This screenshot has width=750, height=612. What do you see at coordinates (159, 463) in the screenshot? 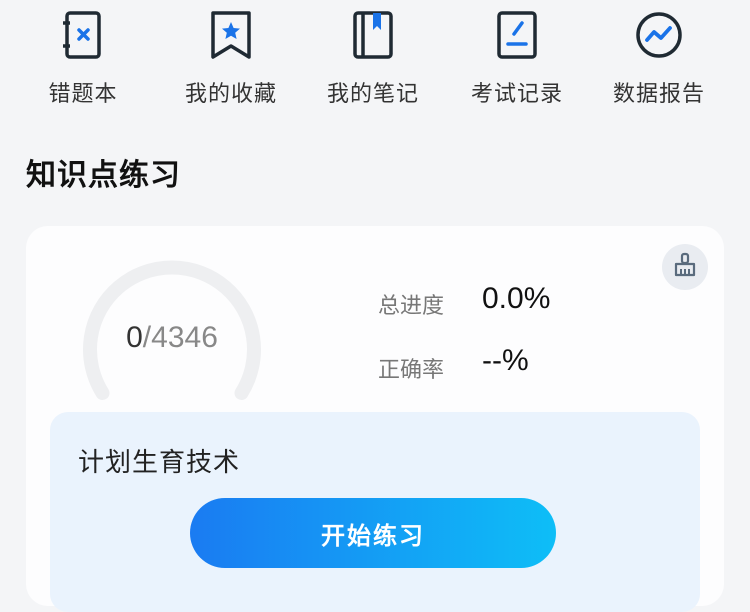
I see `plan-name: 计划生育技术` at bounding box center [159, 463].